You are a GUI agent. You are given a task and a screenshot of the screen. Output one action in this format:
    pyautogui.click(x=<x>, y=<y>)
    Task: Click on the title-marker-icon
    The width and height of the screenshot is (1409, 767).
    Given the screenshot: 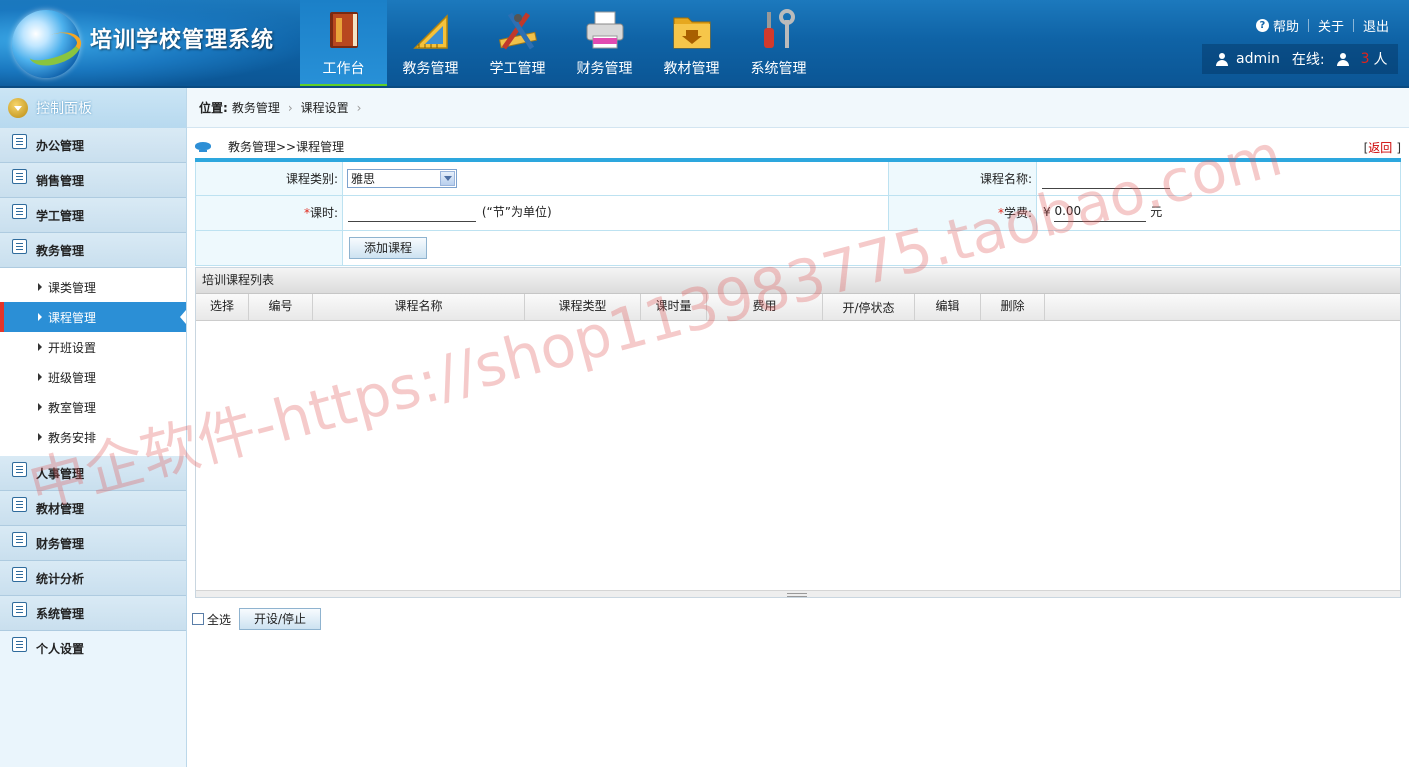 What is the action you would take?
    pyautogui.click(x=205, y=146)
    